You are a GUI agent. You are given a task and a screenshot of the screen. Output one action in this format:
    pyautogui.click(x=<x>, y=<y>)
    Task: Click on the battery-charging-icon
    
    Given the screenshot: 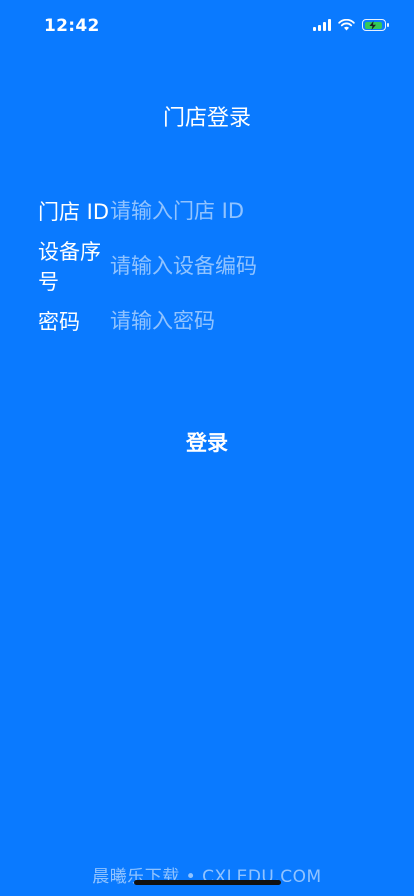 What is the action you would take?
    pyautogui.click(x=375, y=25)
    